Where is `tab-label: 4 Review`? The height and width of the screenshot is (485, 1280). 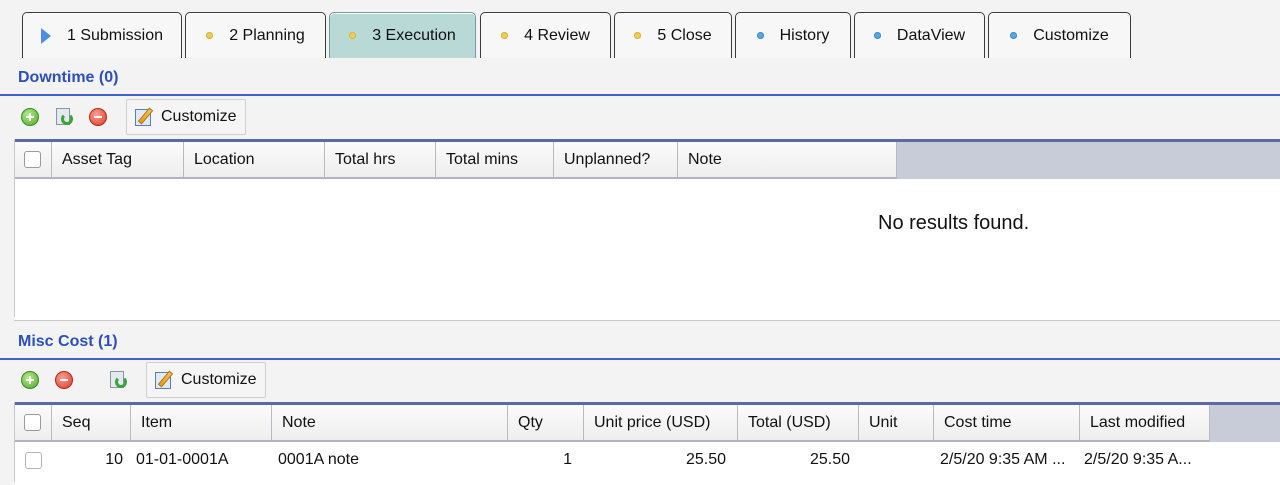 tab-label: 4 Review is located at coordinates (557, 35).